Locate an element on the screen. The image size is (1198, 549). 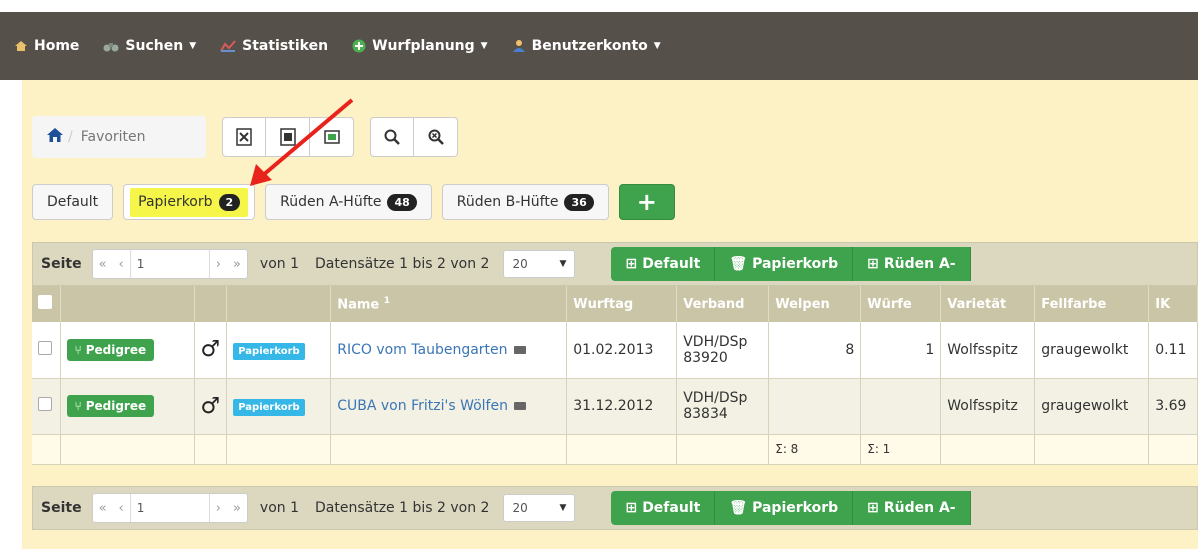
tab-ruden-b-label: Rüden B-Hüfte is located at coordinates (507, 202).